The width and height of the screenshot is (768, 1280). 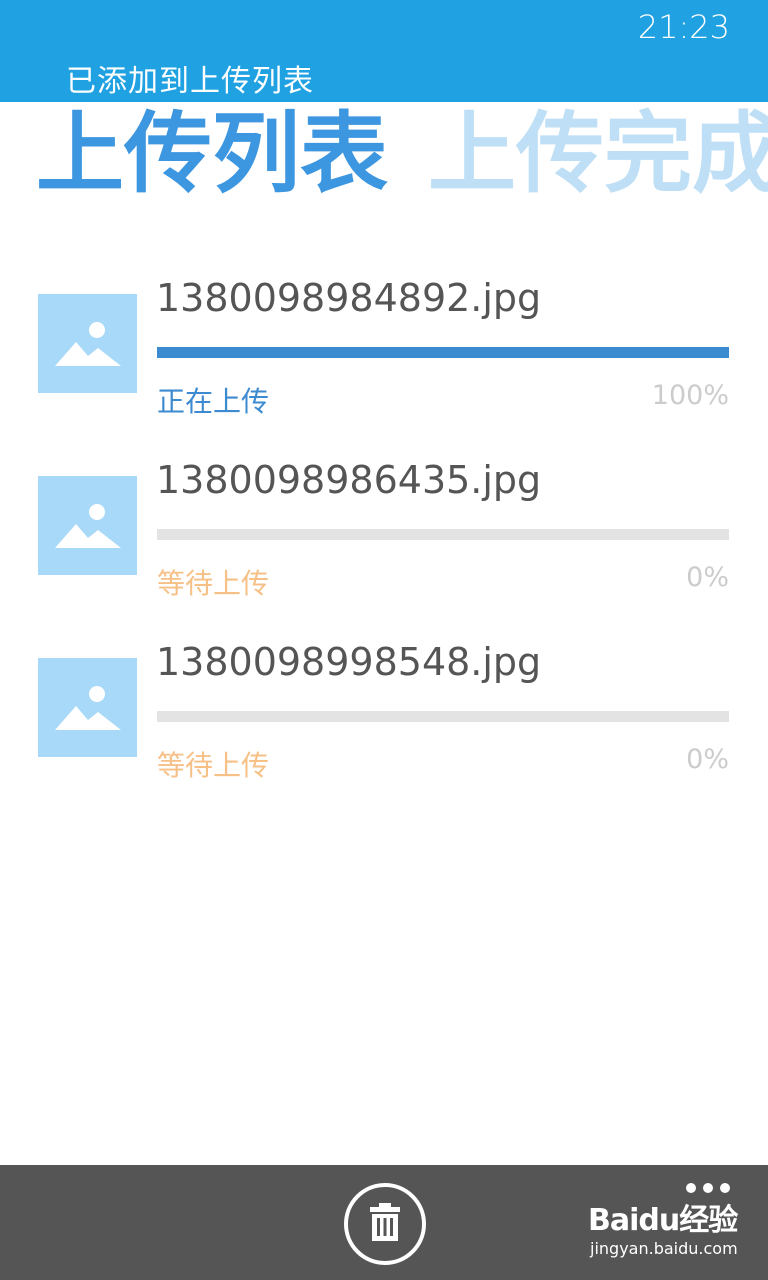 I want to click on status-time: 21:23, so click(x=683, y=27).